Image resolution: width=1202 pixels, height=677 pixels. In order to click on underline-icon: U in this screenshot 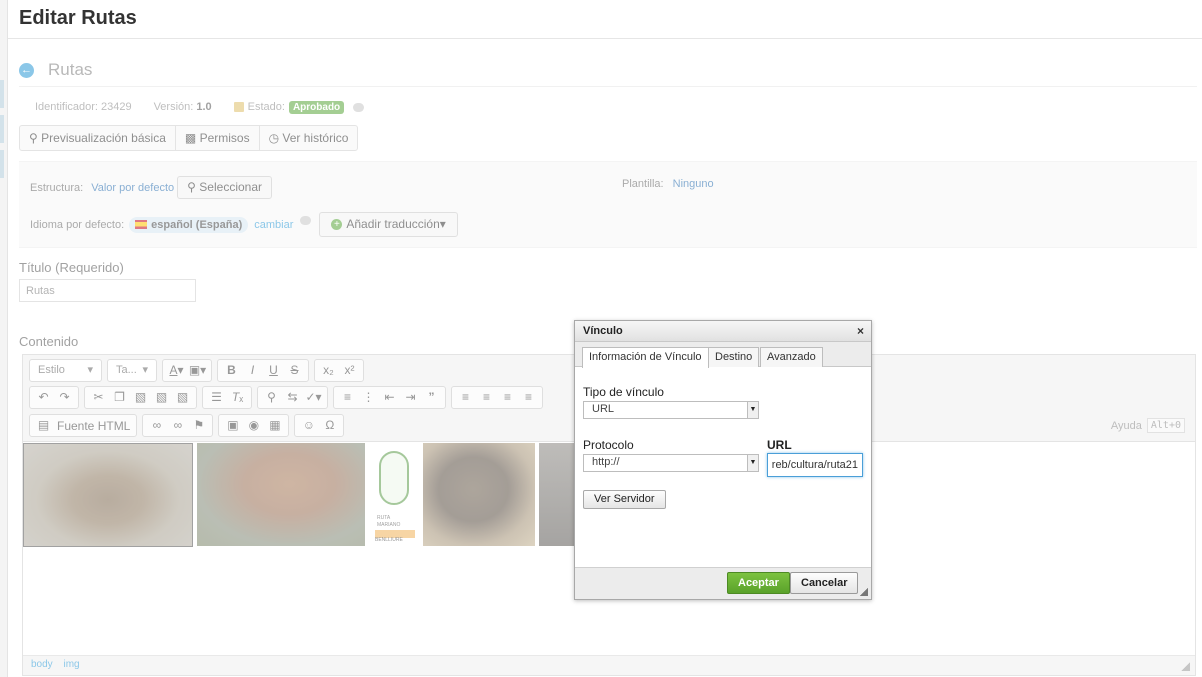, I will do `click(273, 370)`.